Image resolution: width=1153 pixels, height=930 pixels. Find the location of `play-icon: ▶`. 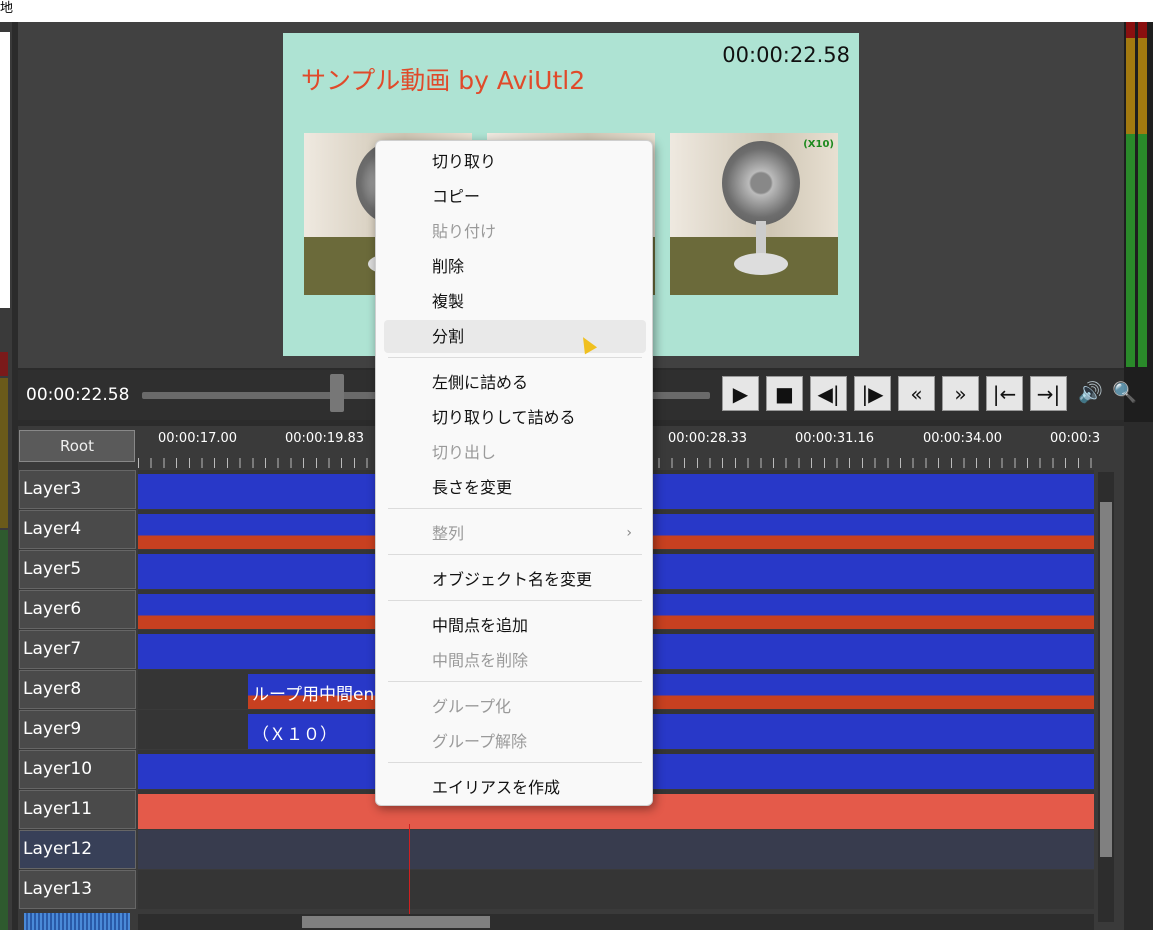

play-icon: ▶ is located at coordinates (740, 393).